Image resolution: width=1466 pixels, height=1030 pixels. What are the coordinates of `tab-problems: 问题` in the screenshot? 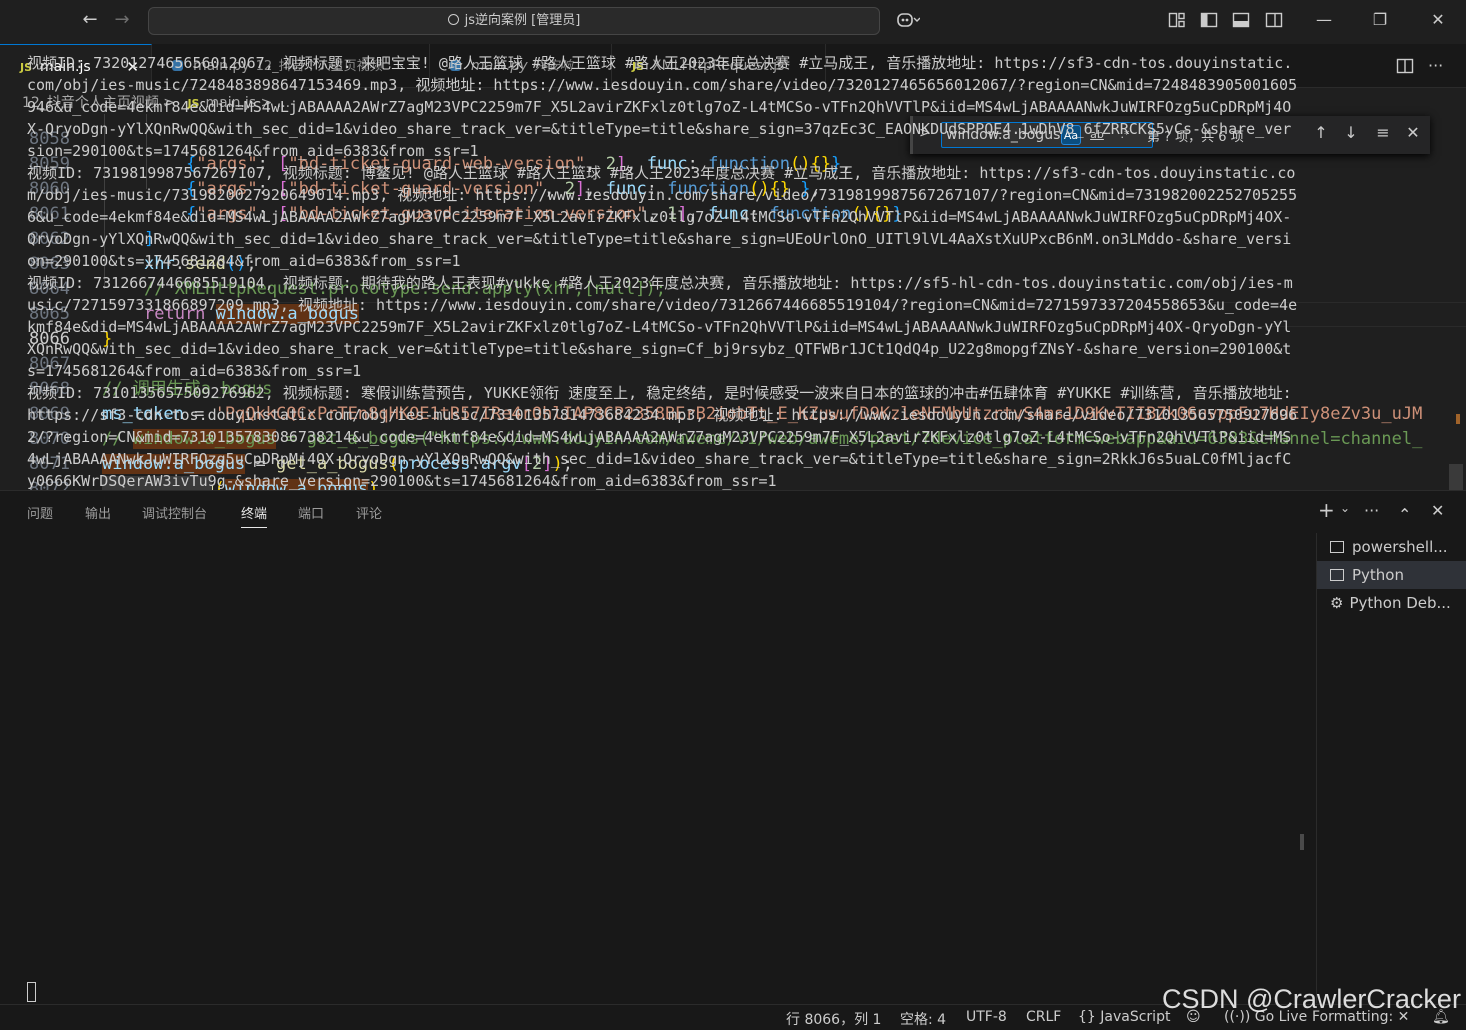 It's located at (40, 512).